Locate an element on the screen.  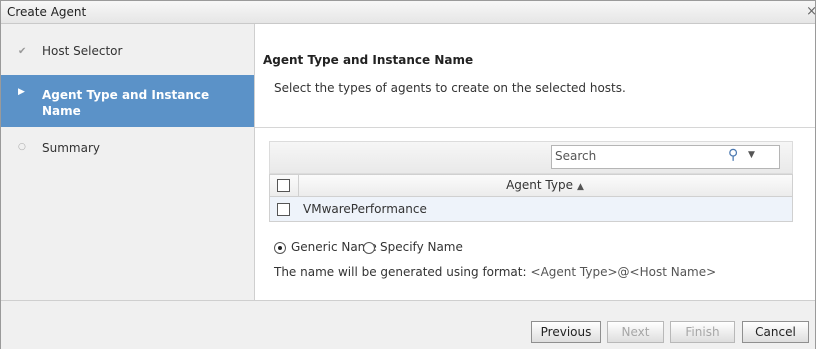
sidebar-item-host-selector: ✔ Host Selector is located at coordinates (127, 53).